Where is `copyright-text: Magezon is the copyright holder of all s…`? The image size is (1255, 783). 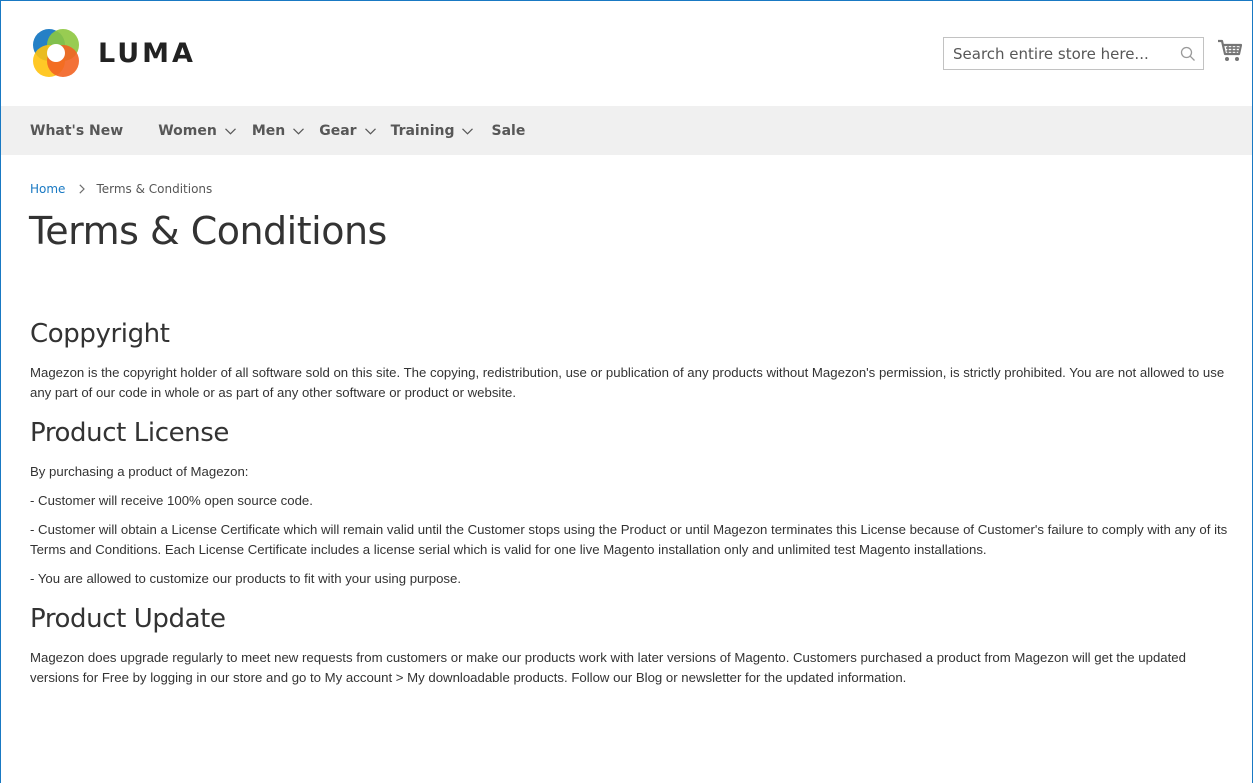 copyright-text: Magezon is the copyright holder of all s… is located at coordinates (627, 382).